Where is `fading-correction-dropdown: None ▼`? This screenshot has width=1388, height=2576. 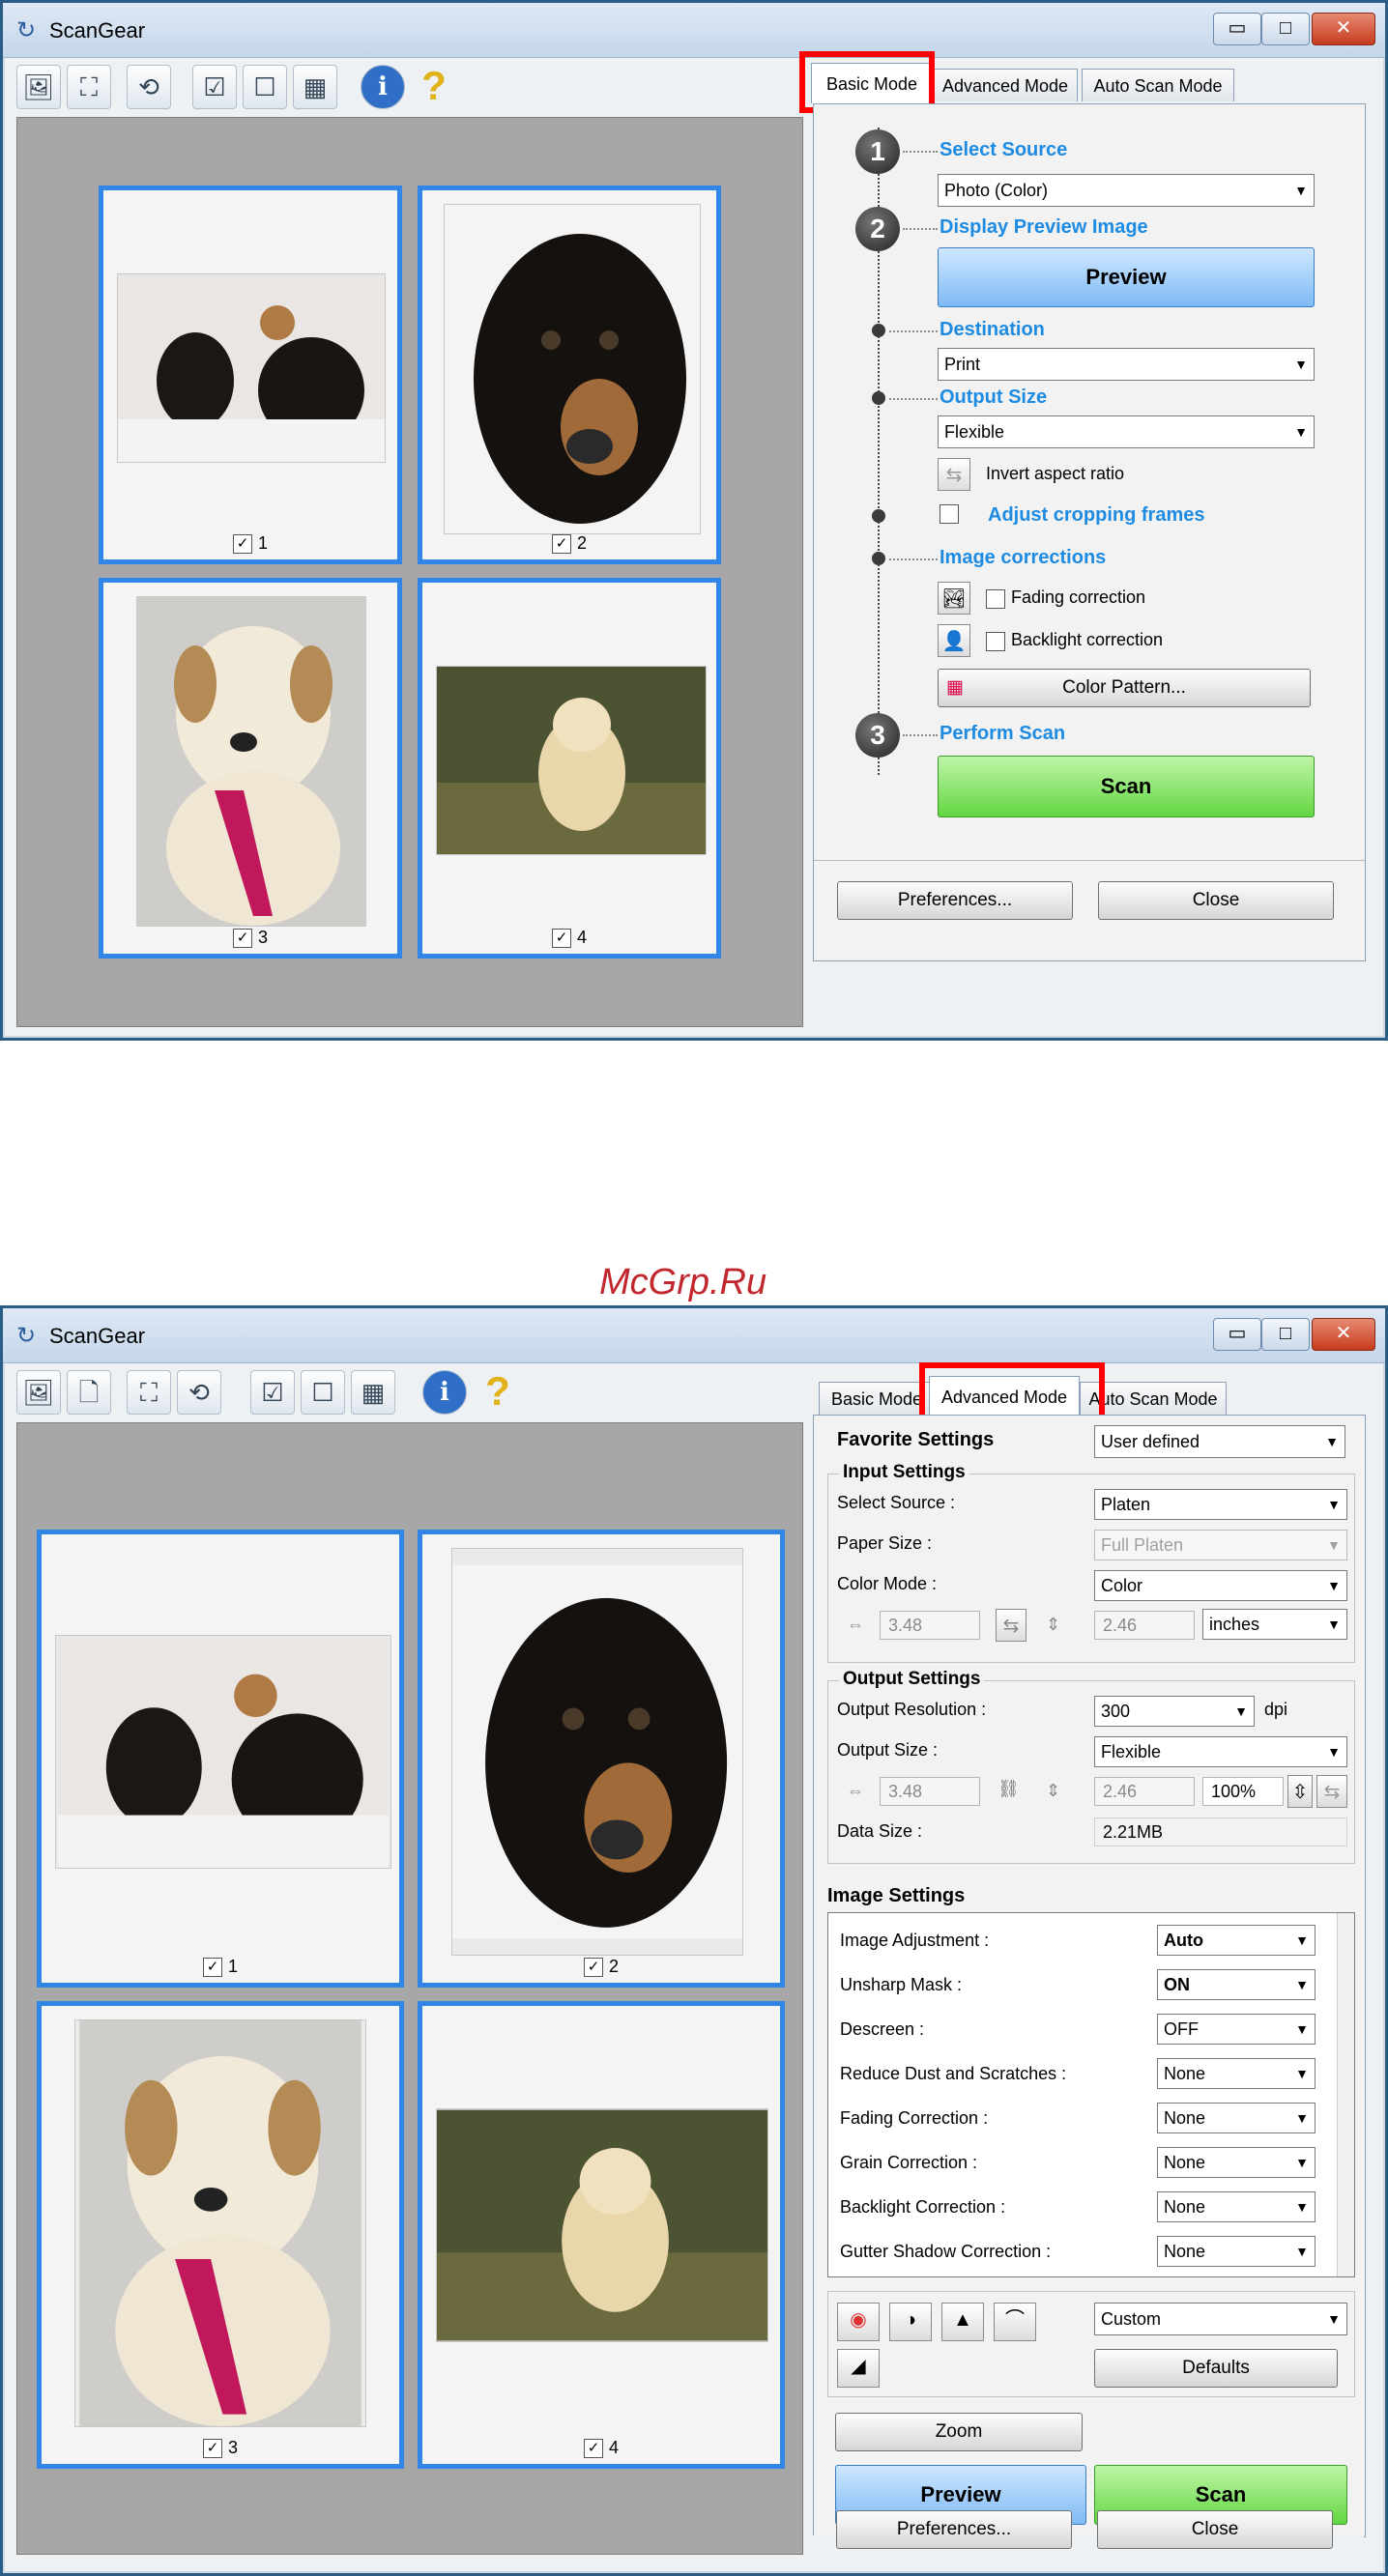 fading-correction-dropdown: None ▼ is located at coordinates (1236, 2118).